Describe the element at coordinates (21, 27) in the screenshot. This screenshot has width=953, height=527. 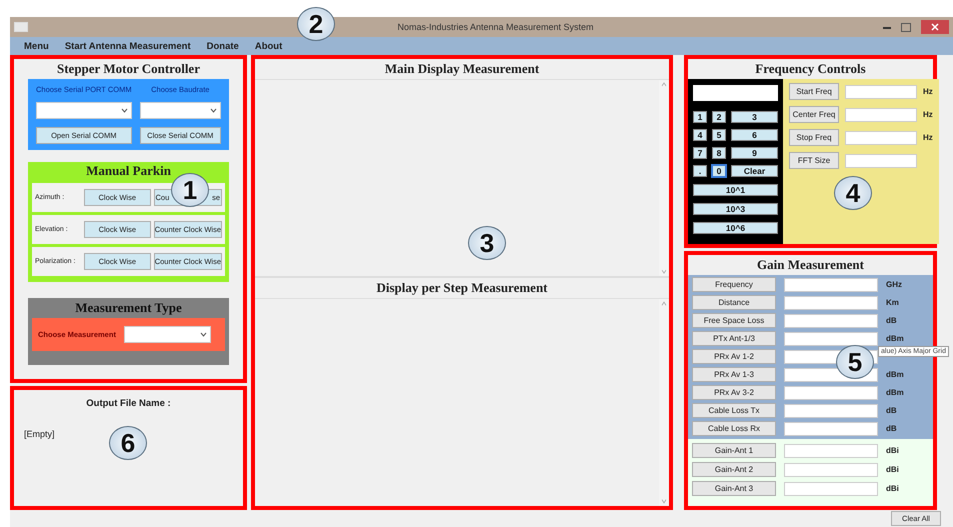
I see `app-icon` at that location.